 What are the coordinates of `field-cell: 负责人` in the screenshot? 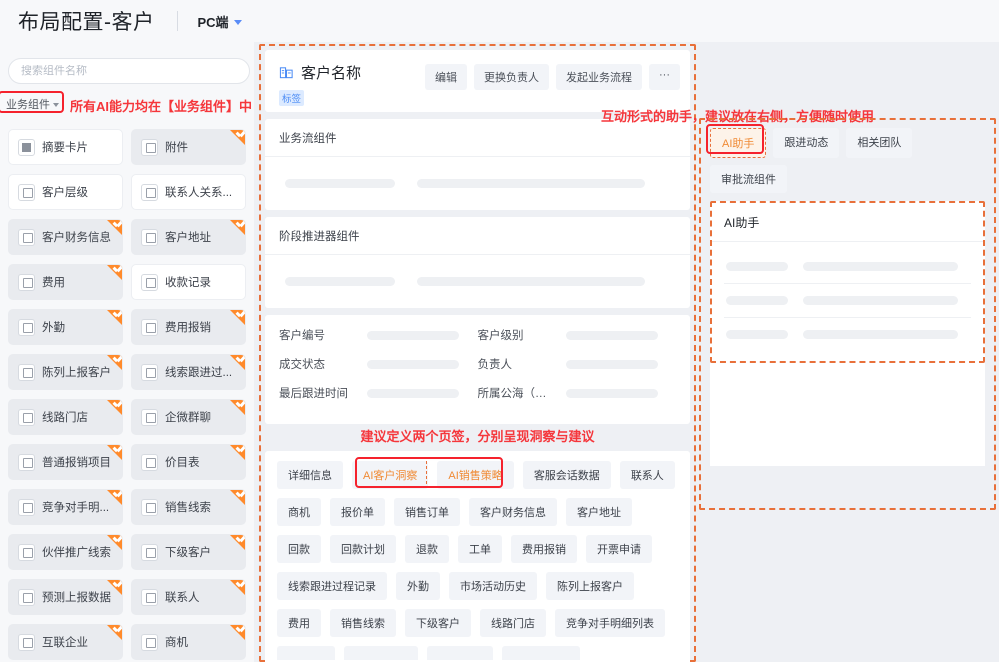 It's located at (577, 364).